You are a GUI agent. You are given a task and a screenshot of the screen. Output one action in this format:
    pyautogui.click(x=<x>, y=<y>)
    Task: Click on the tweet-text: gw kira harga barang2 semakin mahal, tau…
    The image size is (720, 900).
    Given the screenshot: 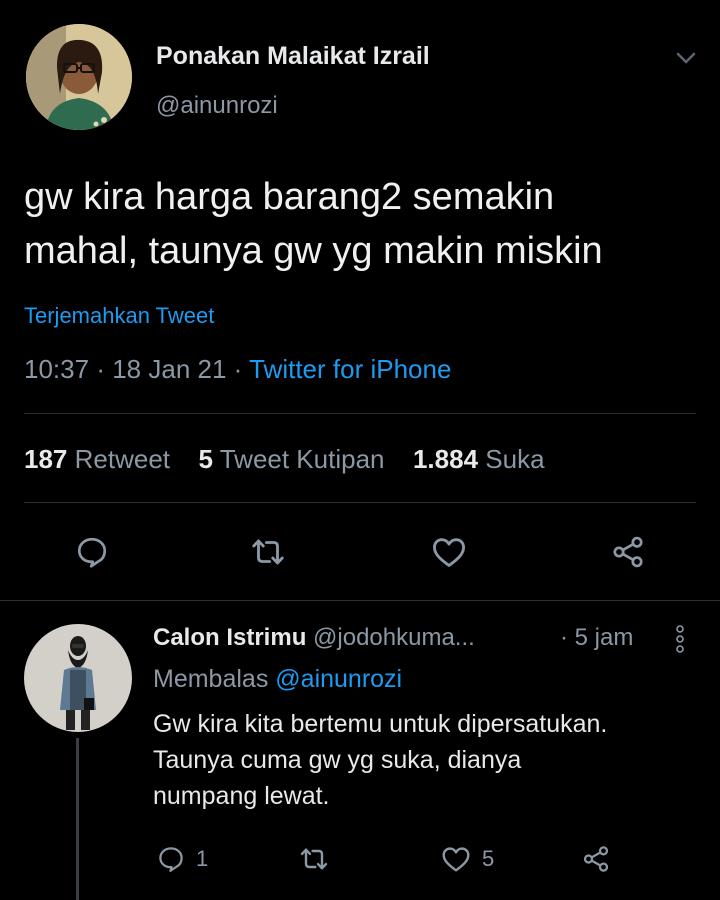 What is the action you would take?
    pyautogui.click(x=313, y=224)
    